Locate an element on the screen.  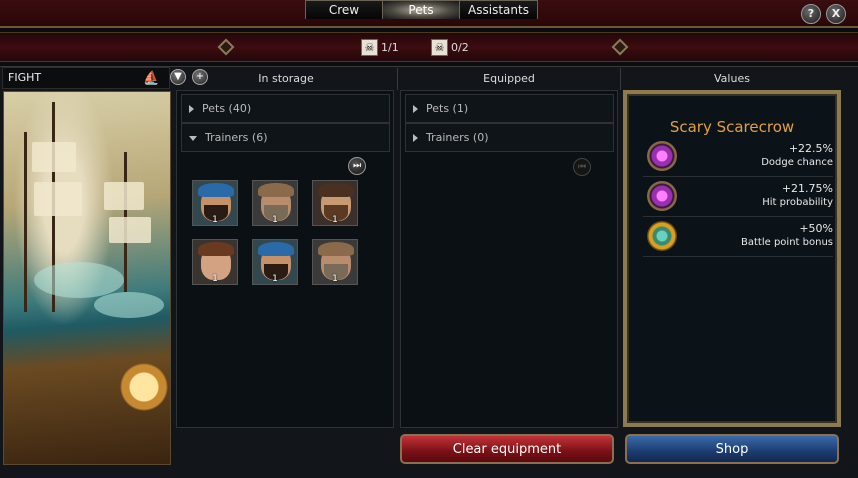
trainer-slot-count: 0/2 is located at coordinates (460, 47).